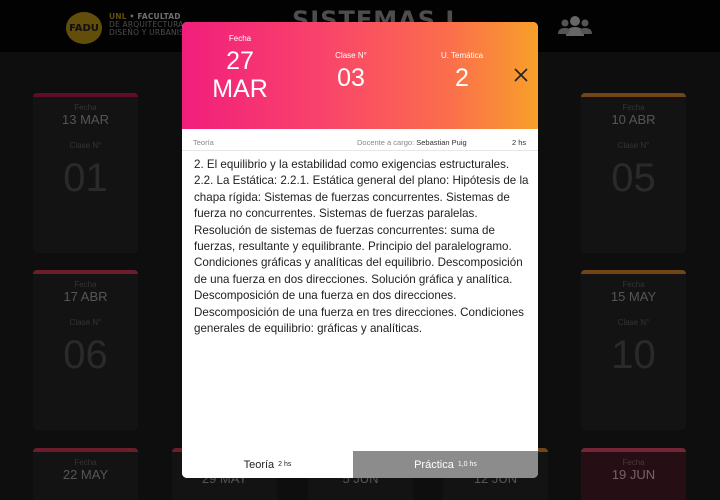 Image resolution: width=720 pixels, height=500 pixels. What do you see at coordinates (259, 464) in the screenshot?
I see `tab-teoria-label: Teoría` at bounding box center [259, 464].